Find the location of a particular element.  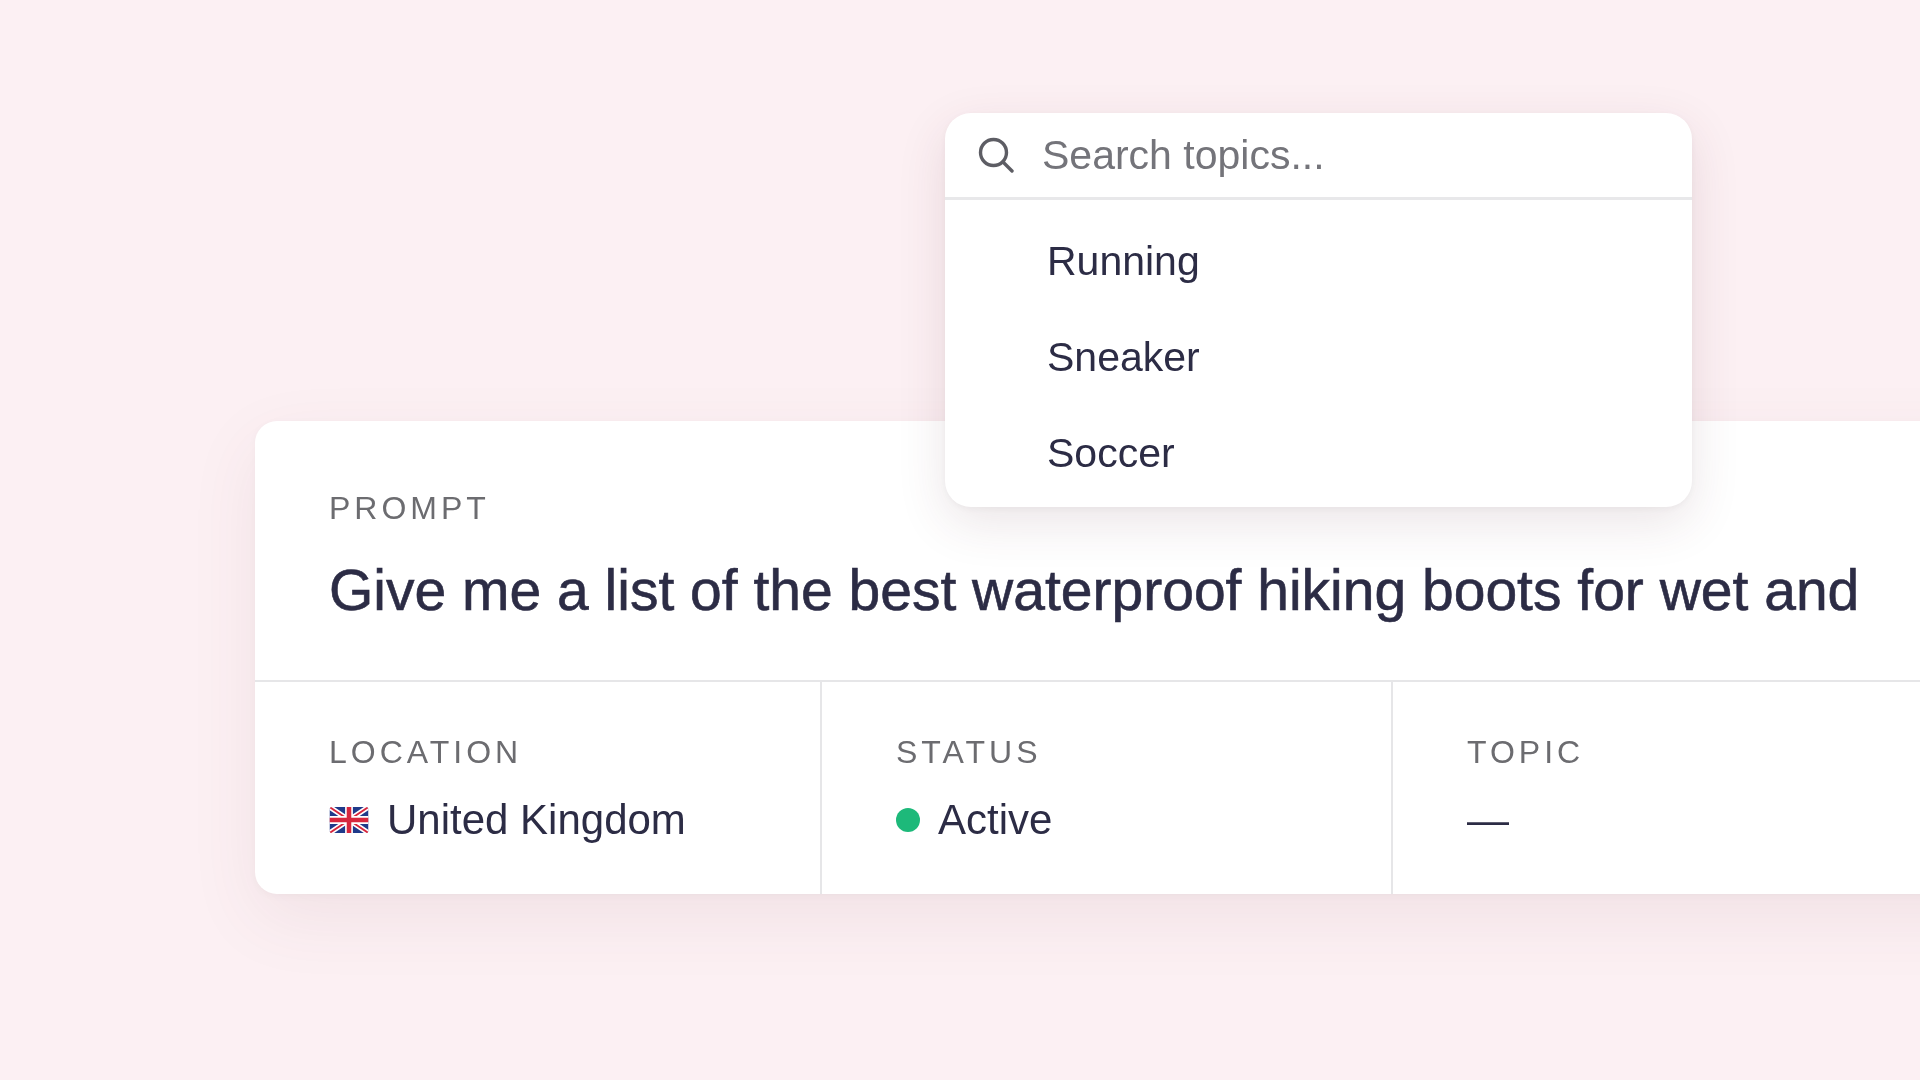

topic-value: — is located at coordinates (1488, 820).